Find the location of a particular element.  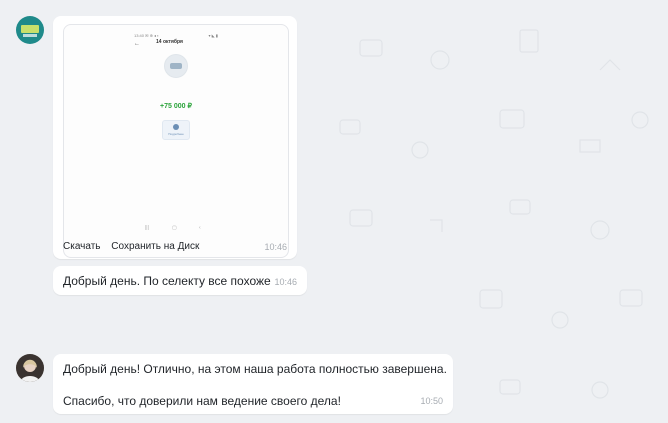

text-message: Добрый день. По селекту все похоже 10:46 is located at coordinates (180, 280).